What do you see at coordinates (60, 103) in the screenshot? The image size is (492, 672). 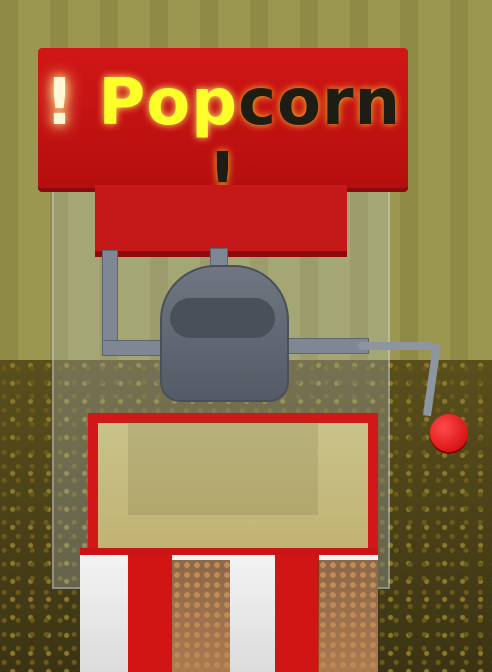 I see `sign-prefix: !` at bounding box center [60, 103].